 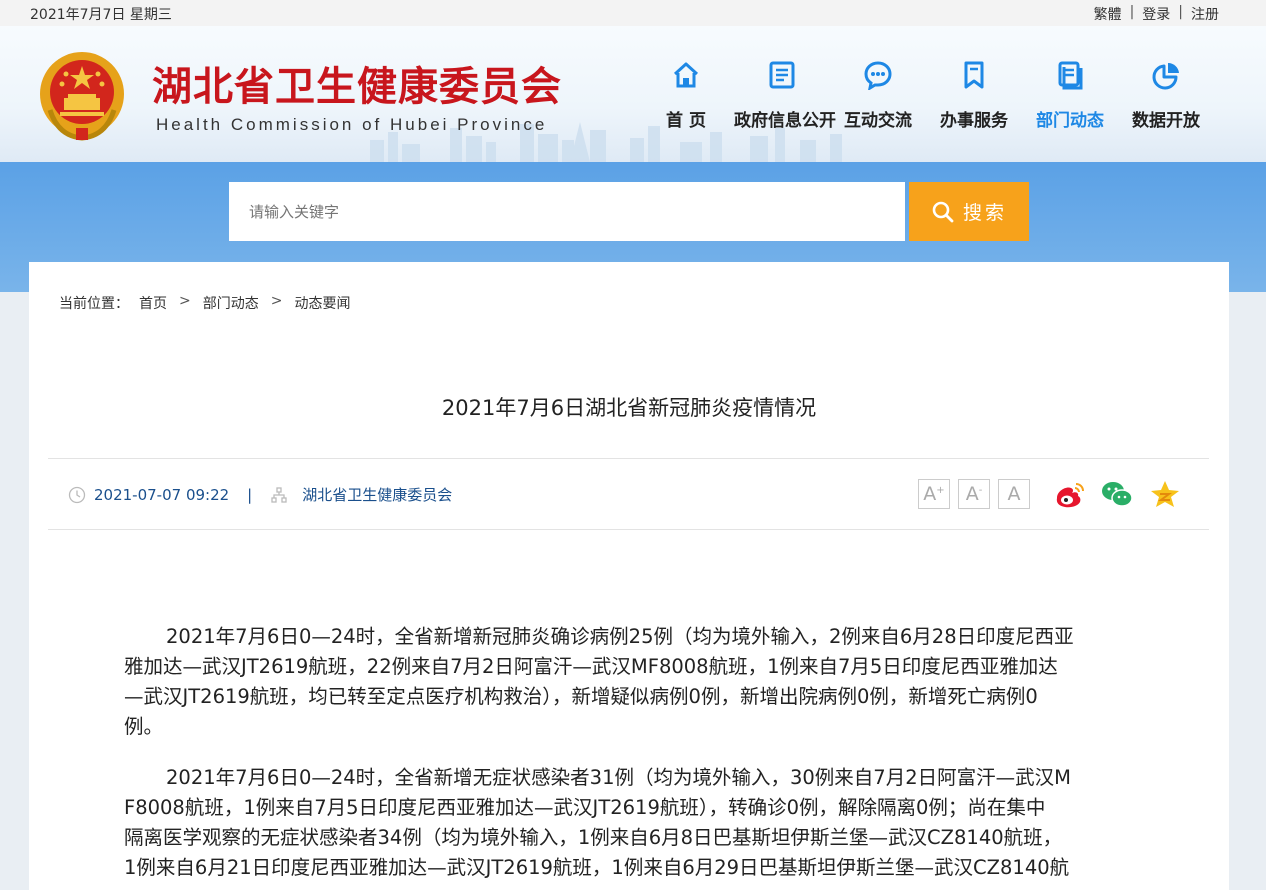 I want to click on nav-label: 数据开放, so click(x=1166, y=121).